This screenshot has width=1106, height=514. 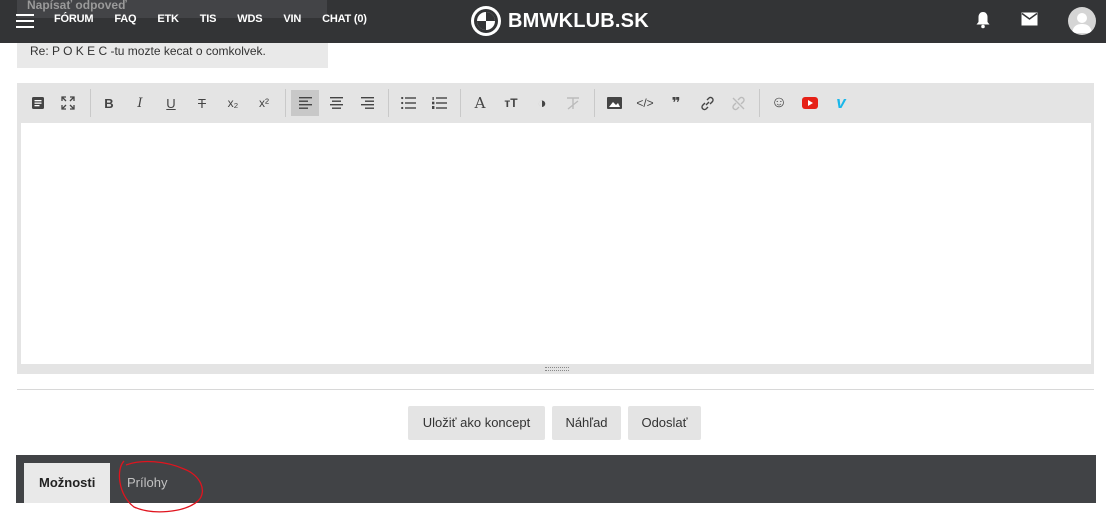 I want to click on align-left-icon, so click(x=305, y=103).